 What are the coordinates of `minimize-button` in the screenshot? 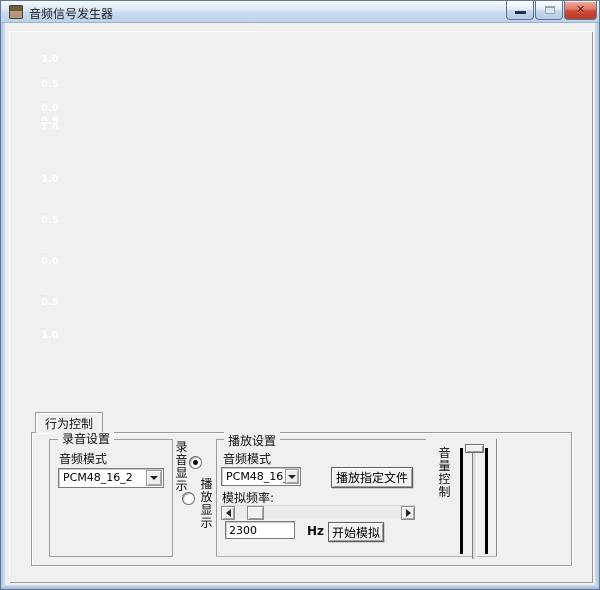 It's located at (520, 10).